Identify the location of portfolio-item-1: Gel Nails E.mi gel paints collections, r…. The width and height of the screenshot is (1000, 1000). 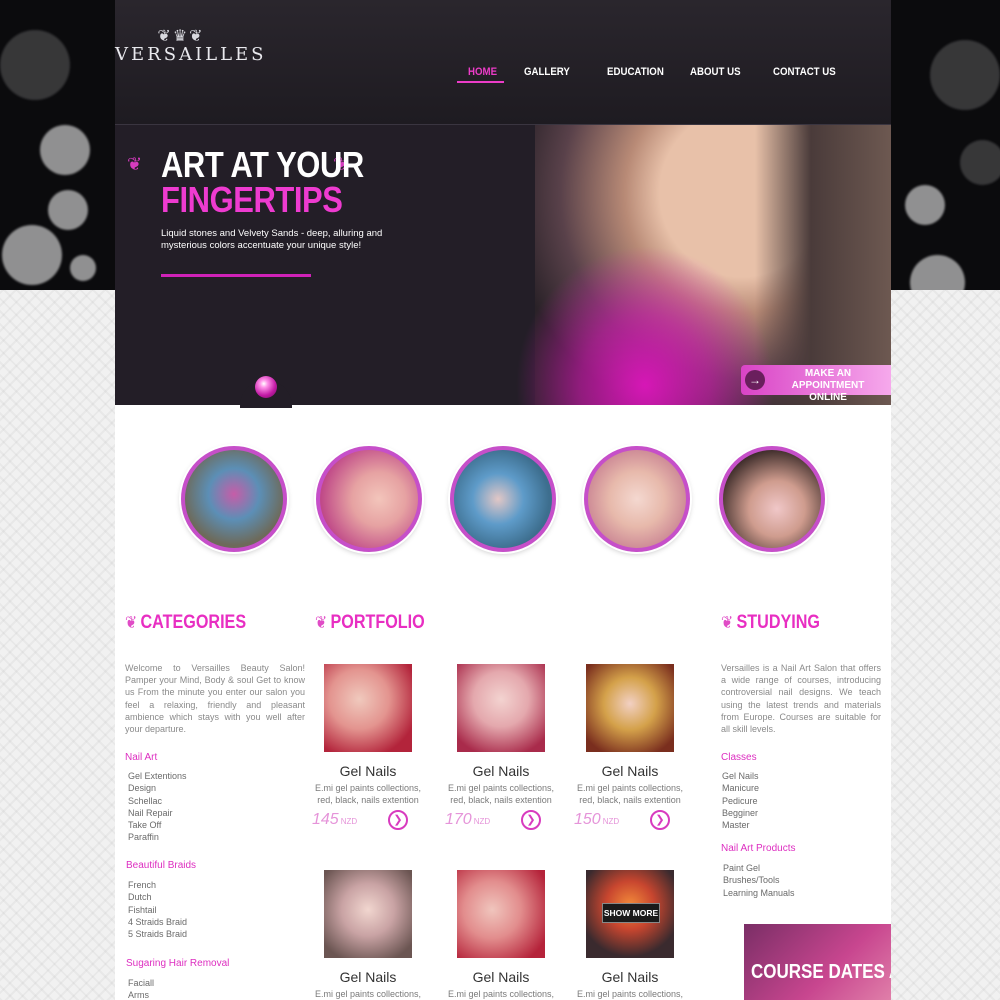
(368, 747).